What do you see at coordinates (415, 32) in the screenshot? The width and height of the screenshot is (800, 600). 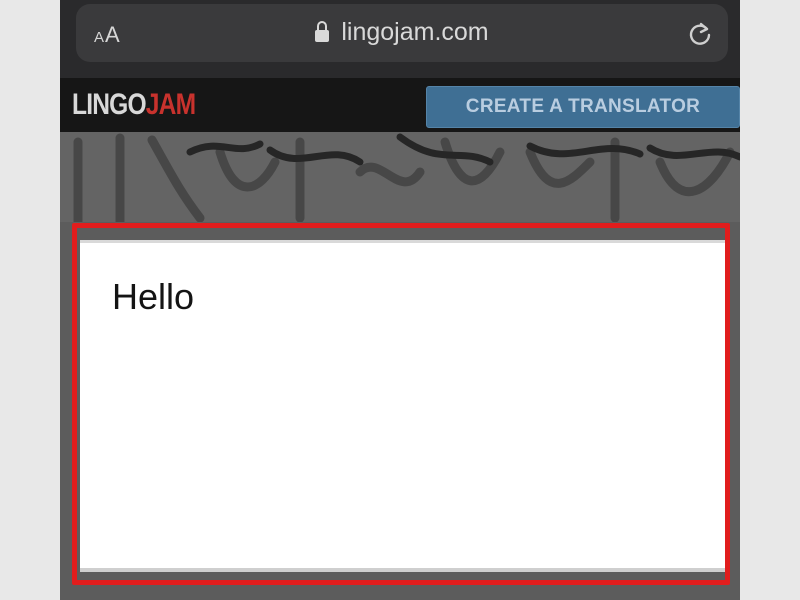 I see `url-text: lingojam.com` at bounding box center [415, 32].